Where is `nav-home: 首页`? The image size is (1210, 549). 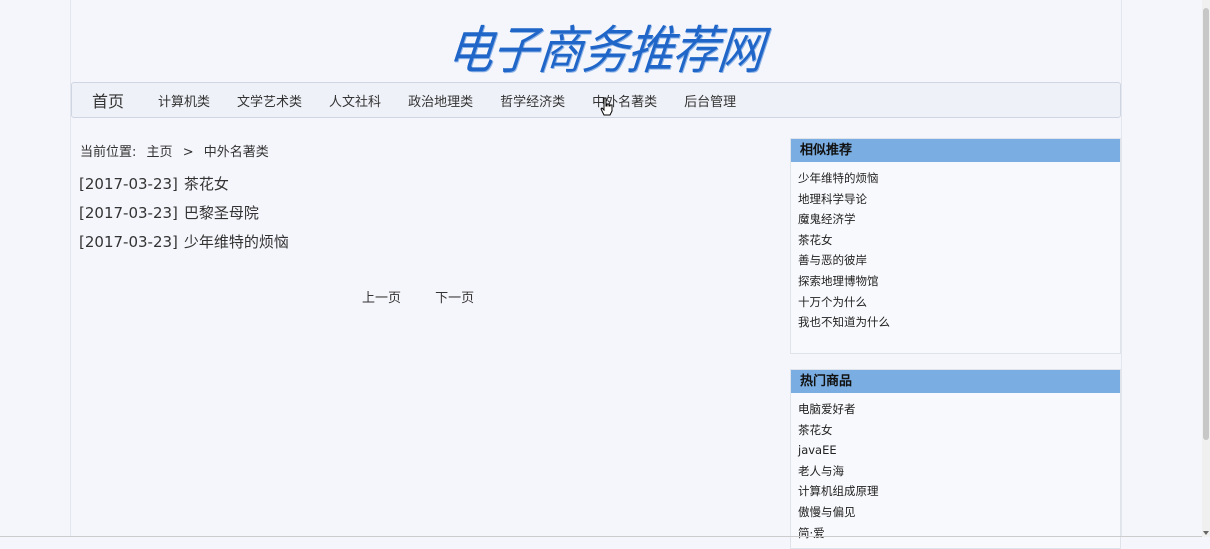
nav-home: 首页 is located at coordinates (108, 100).